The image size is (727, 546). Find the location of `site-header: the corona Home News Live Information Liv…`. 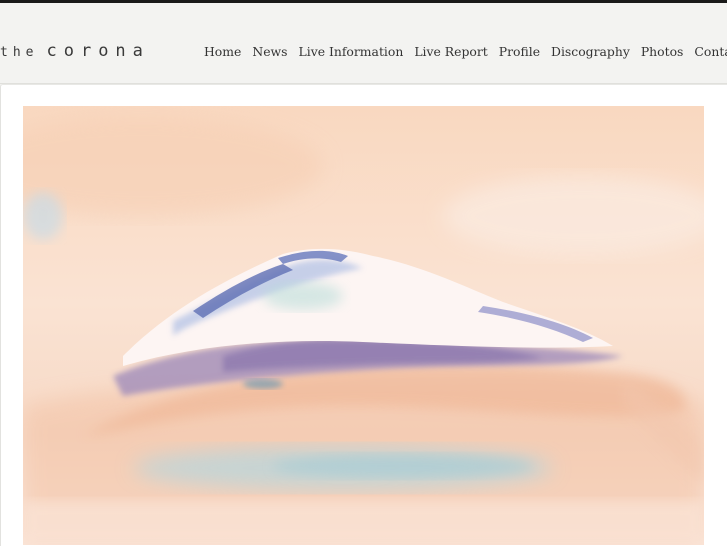

site-header: the corona Home News Live Information Liv… is located at coordinates (363, 43).